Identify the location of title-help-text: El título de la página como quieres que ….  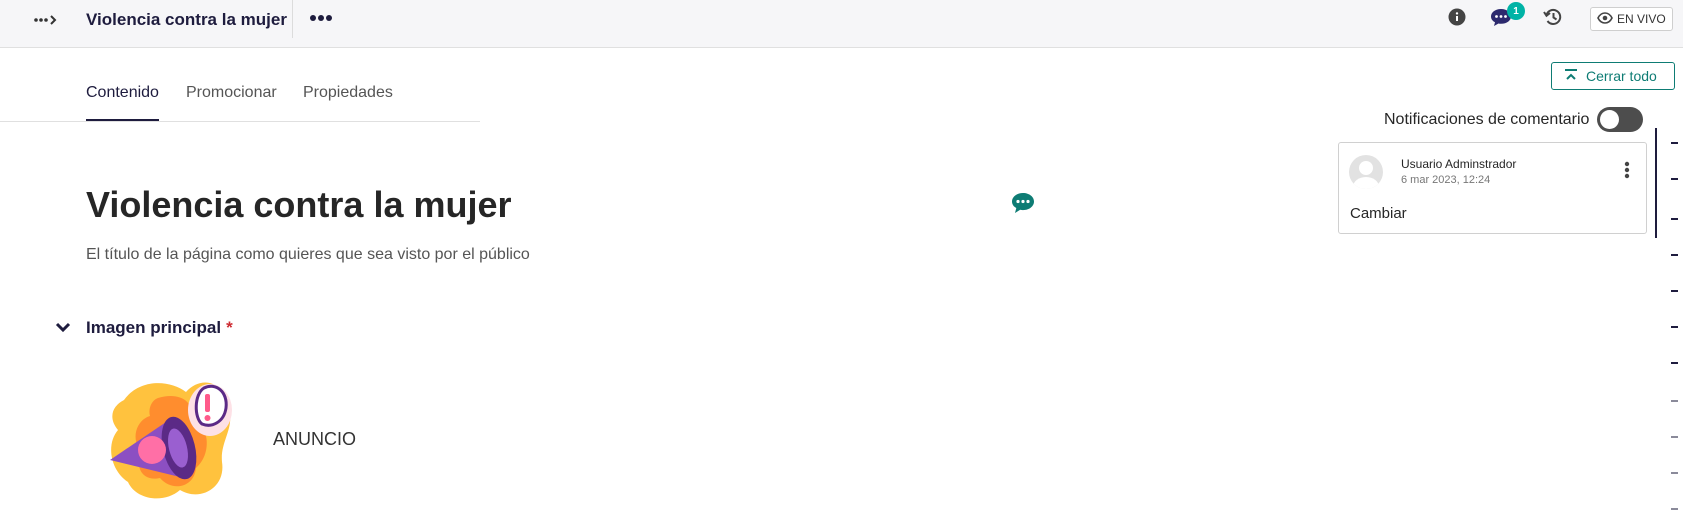
(308, 254).